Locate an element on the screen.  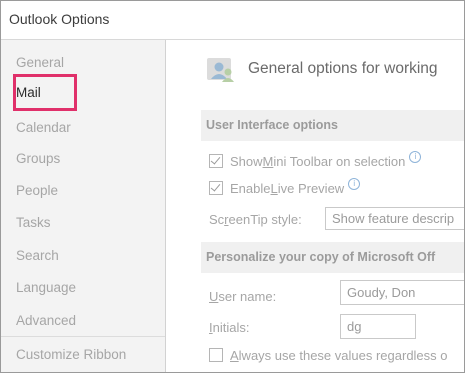
live-preview-label-accel: L is located at coordinates (274, 188).